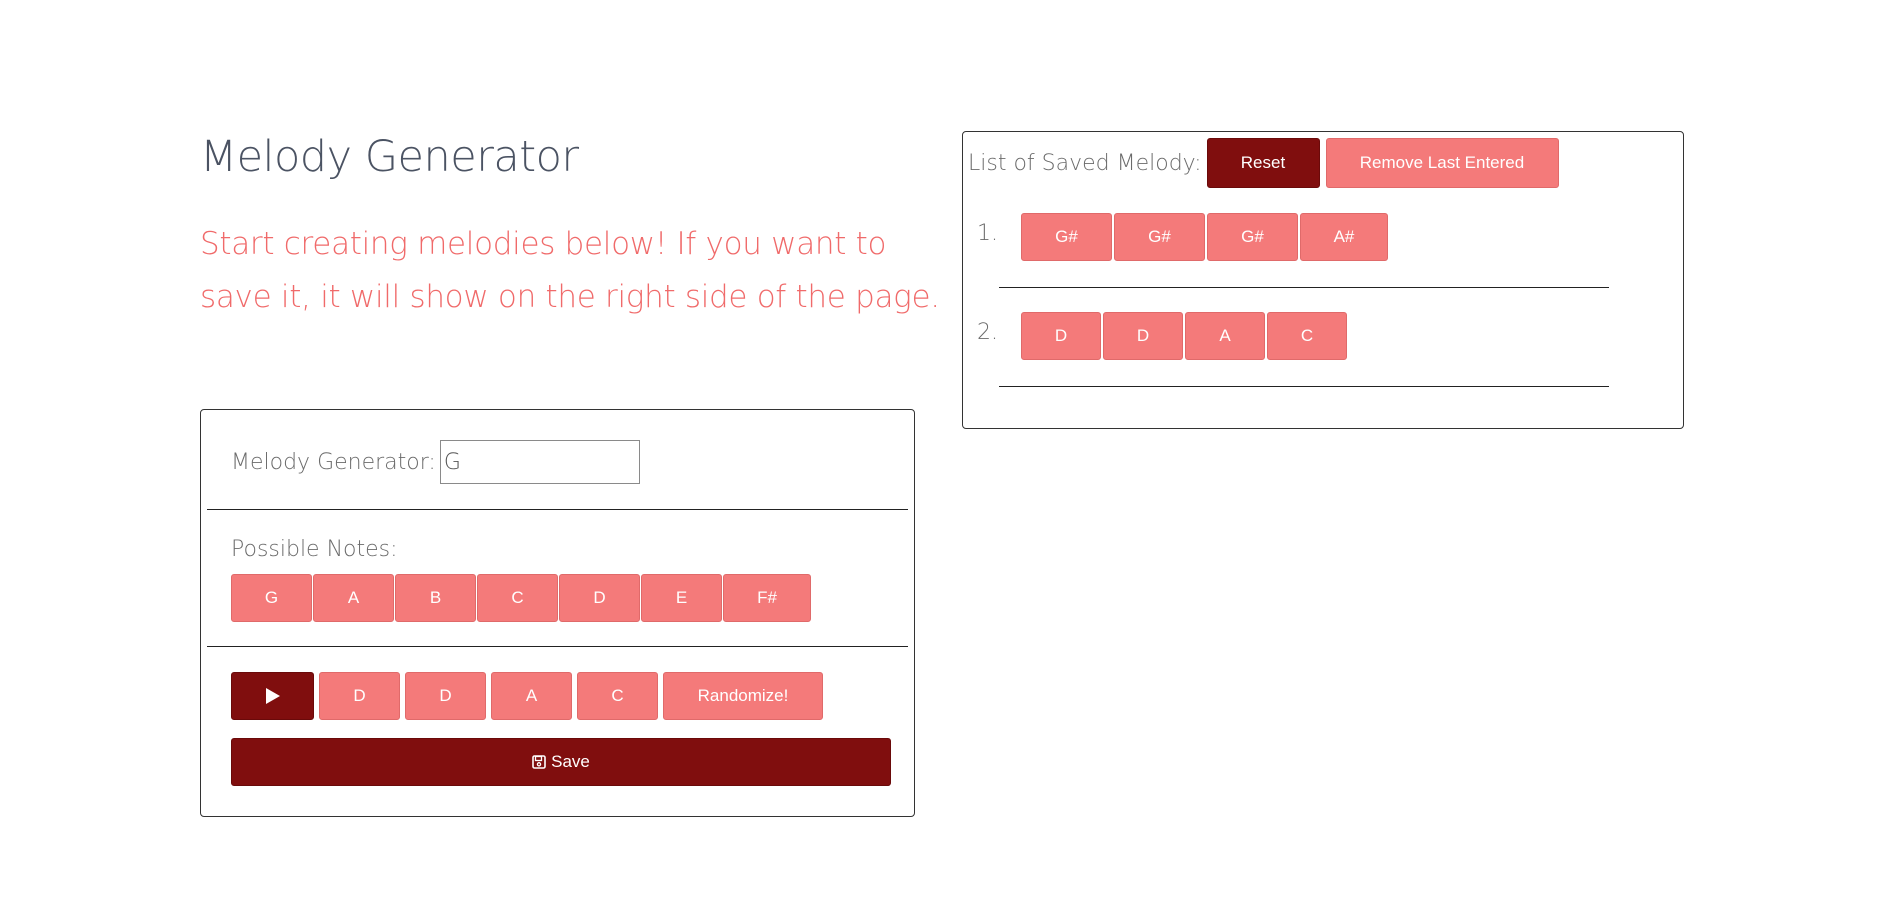 Image resolution: width=1893 pixels, height=922 pixels. I want to click on melody-note-button: A, so click(531, 696).